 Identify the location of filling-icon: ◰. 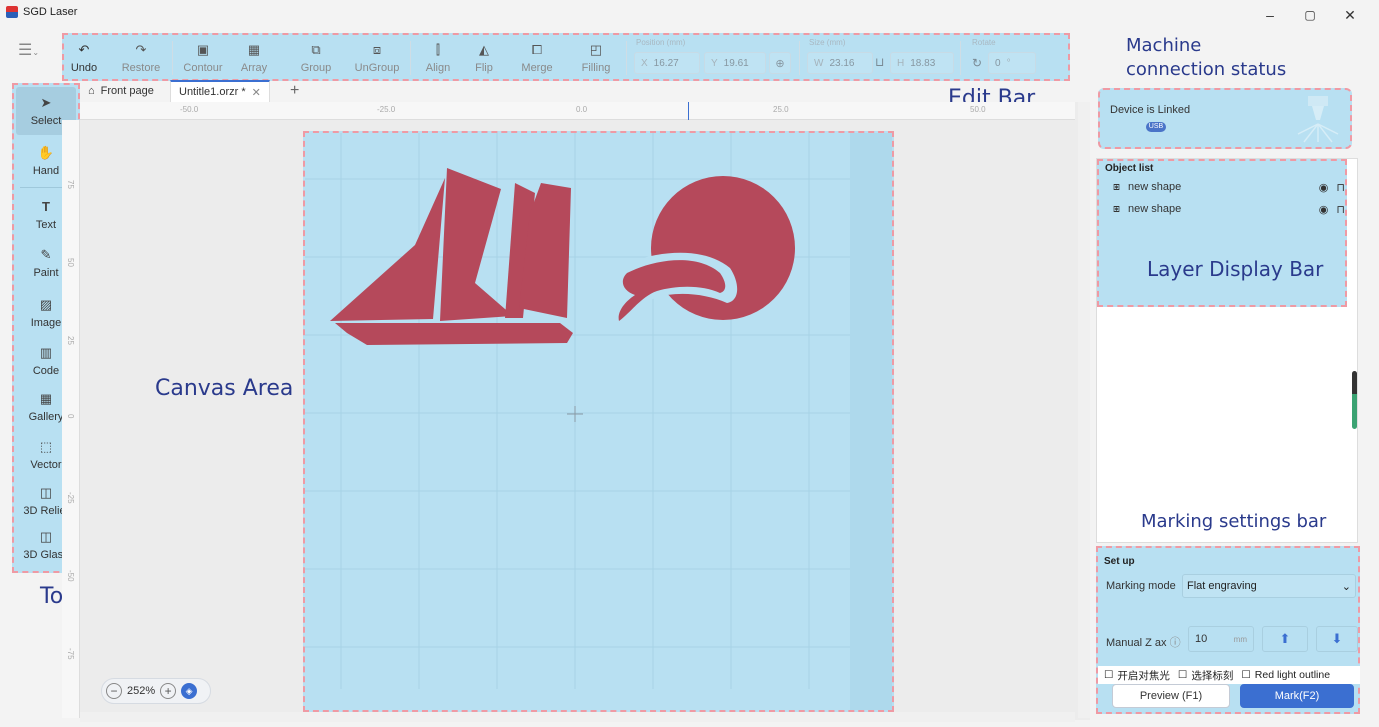
(596, 49).